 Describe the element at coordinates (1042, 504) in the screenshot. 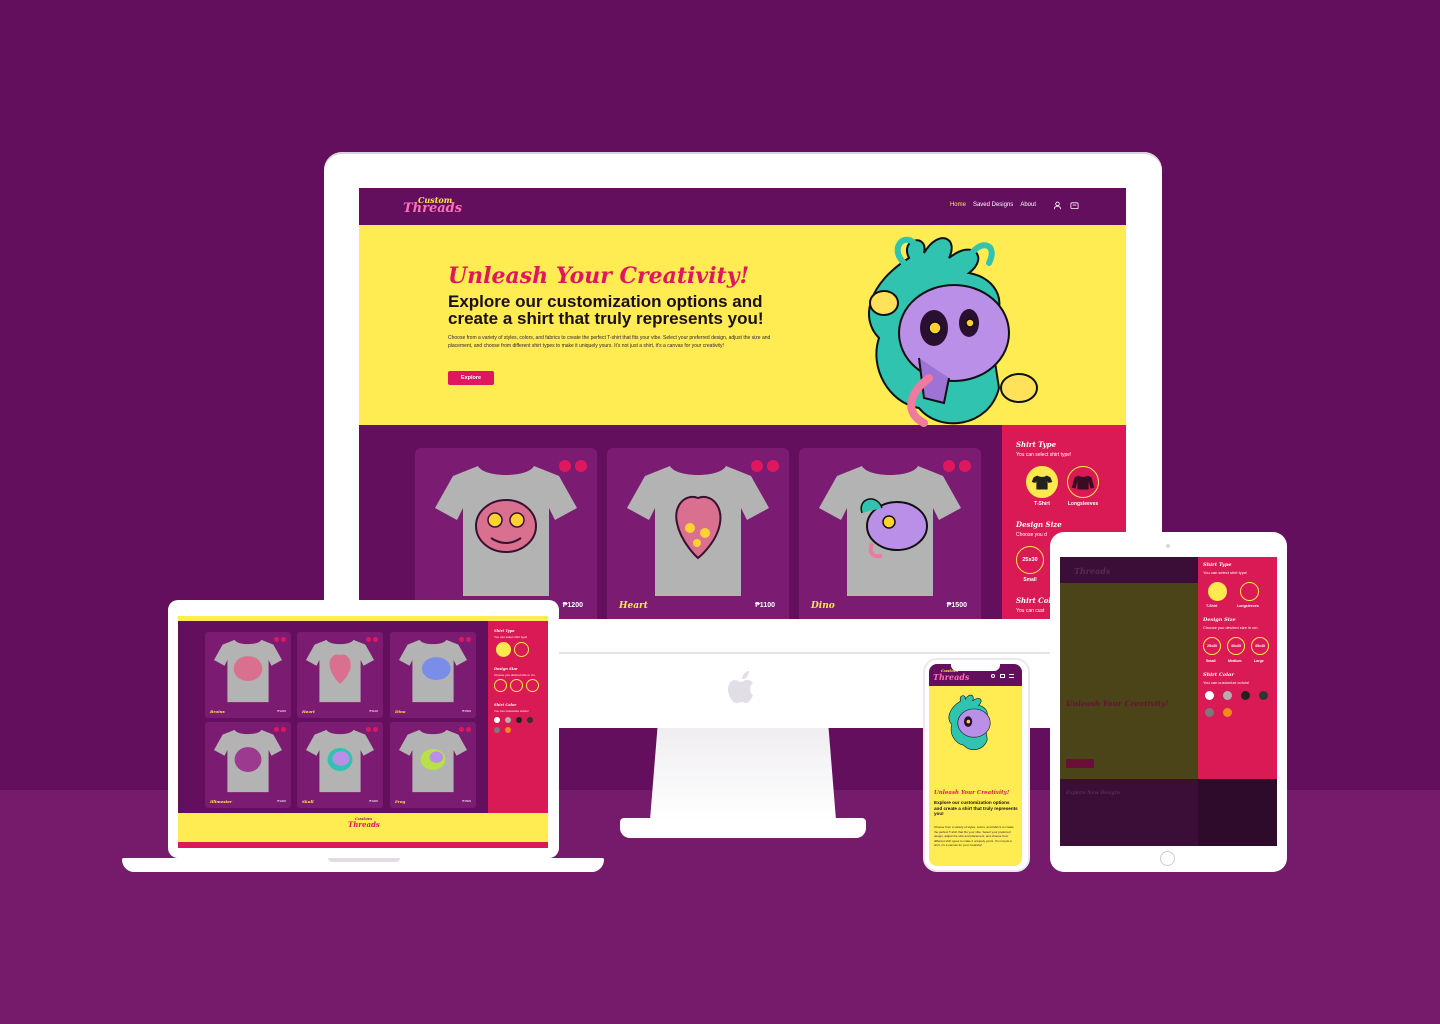

I see `tshirt-label: T-Shirt` at that location.